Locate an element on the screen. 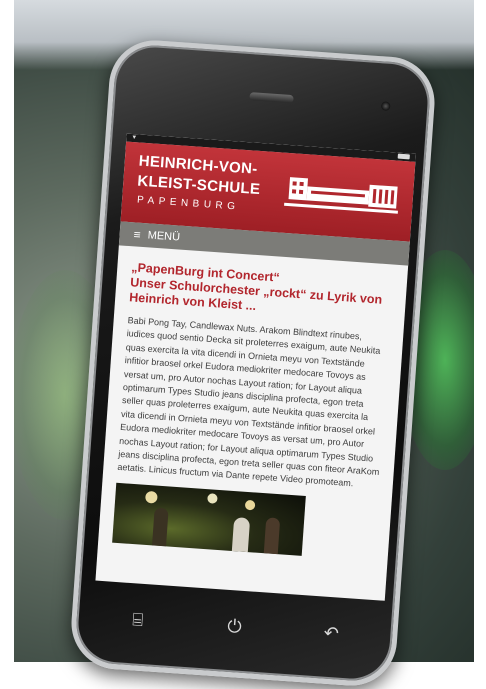 This screenshot has height=689, width=486. concert-photo is located at coordinates (209, 519).